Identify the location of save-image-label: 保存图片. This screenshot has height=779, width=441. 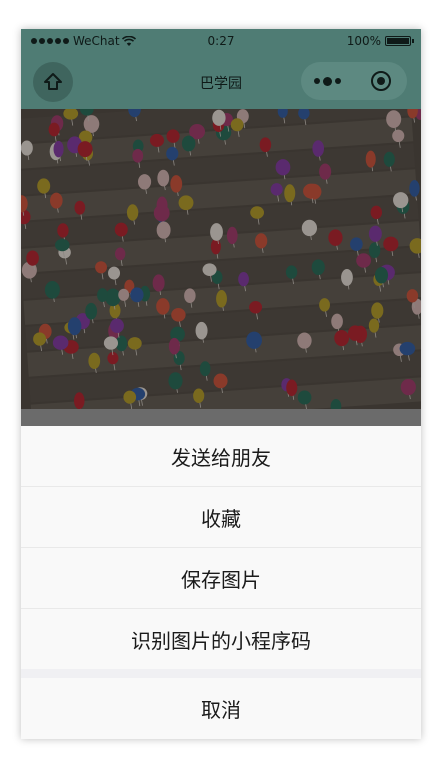
(221, 579).